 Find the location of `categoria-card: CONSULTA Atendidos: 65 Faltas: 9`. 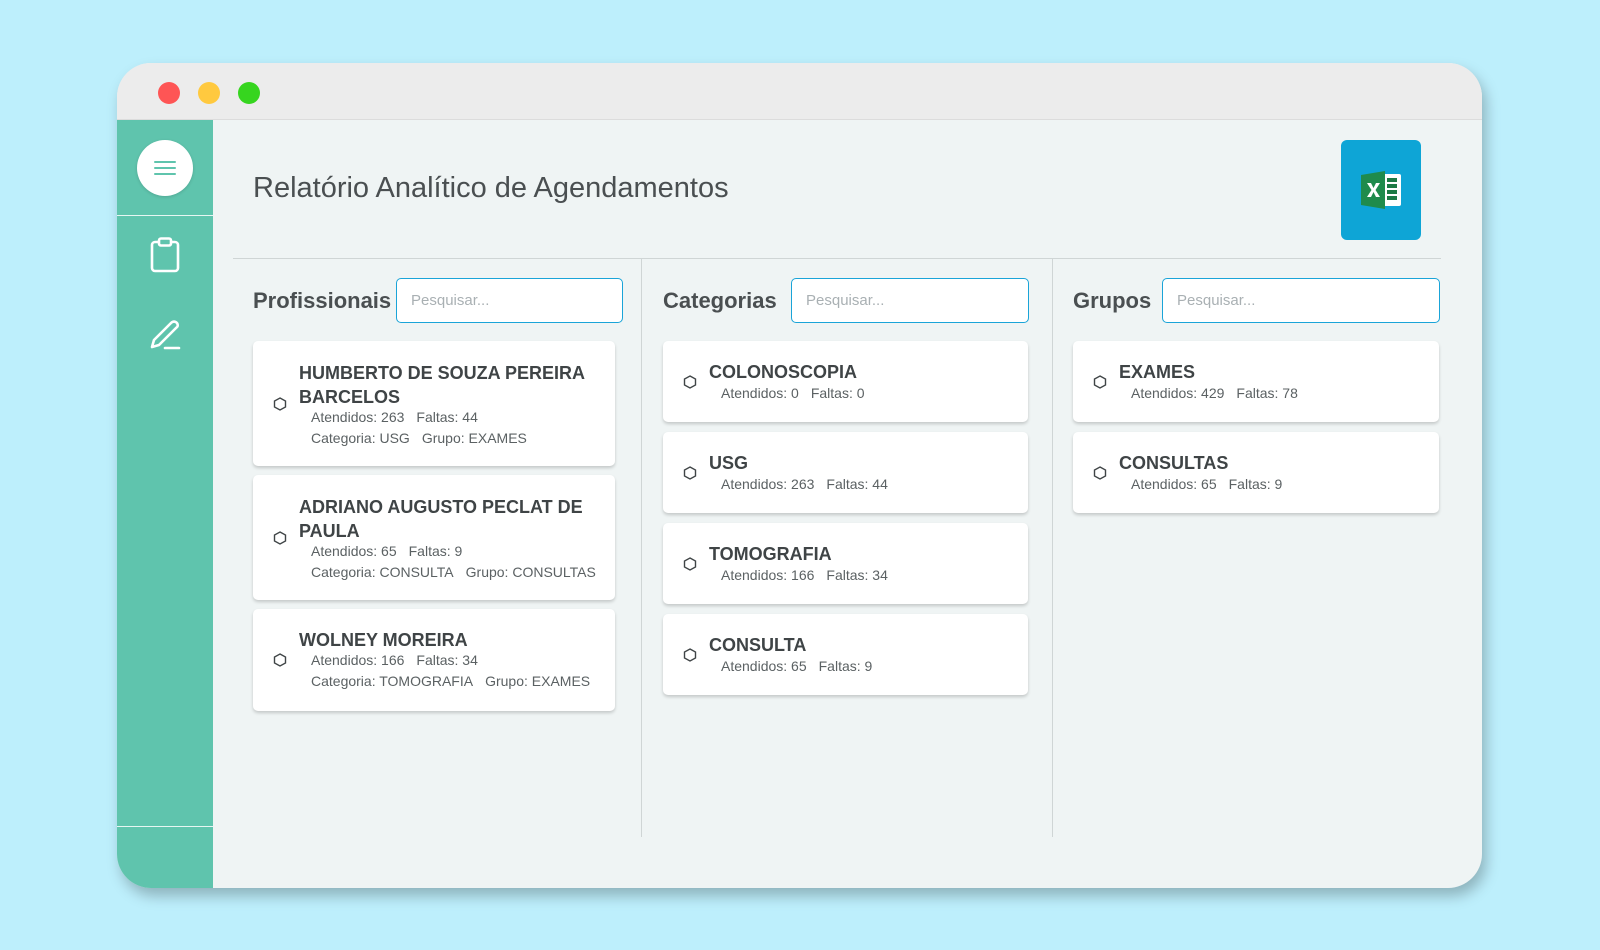

categoria-card: CONSULTA Atendidos: 65 Faltas: 9 is located at coordinates (845, 654).